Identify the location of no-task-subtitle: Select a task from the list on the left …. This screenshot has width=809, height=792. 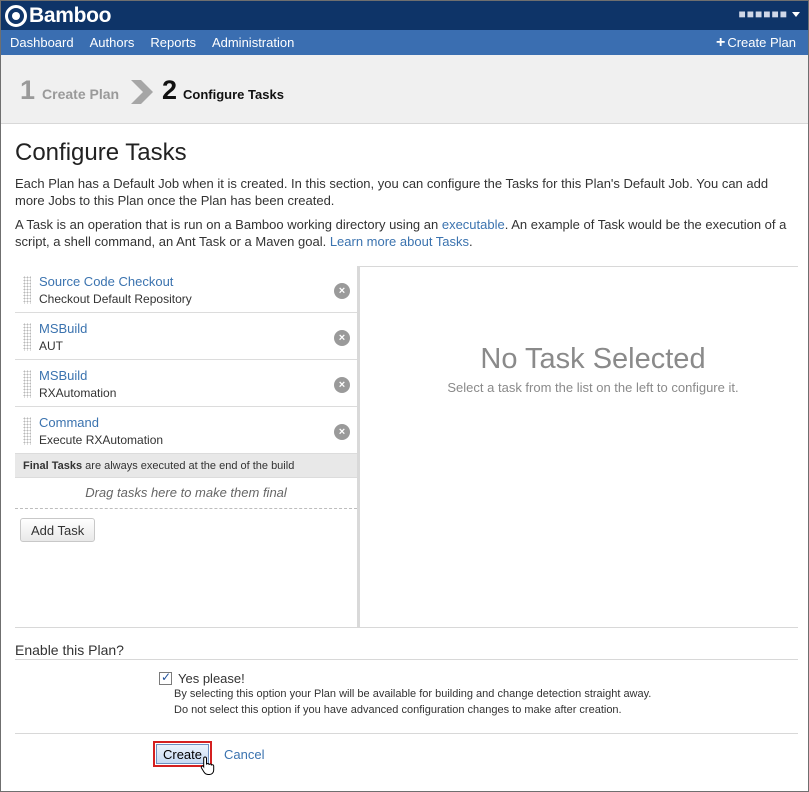
(593, 387).